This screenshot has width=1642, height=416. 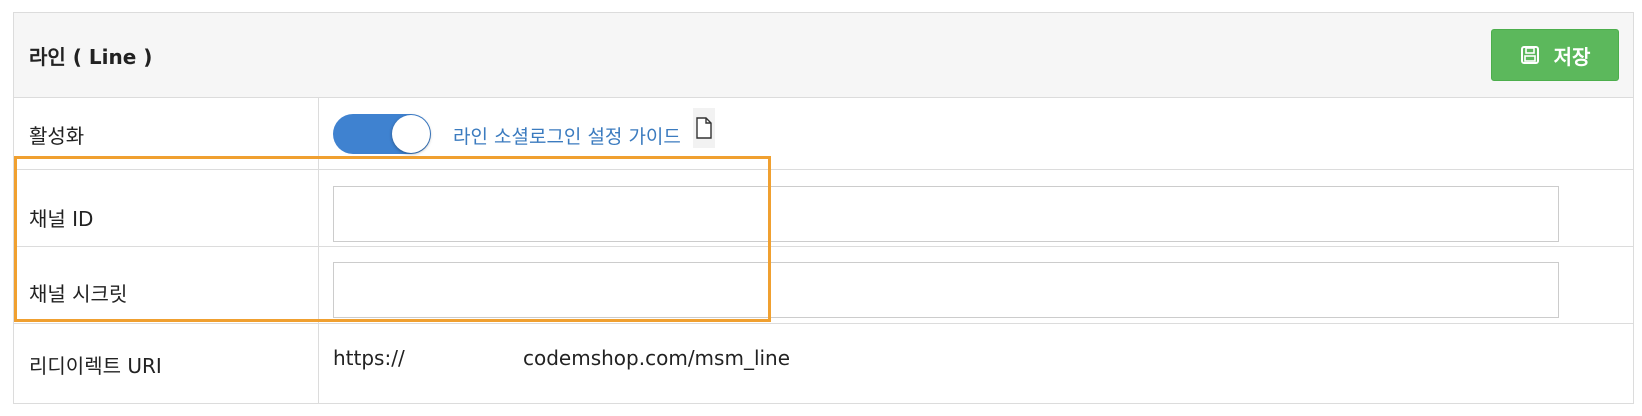 What do you see at coordinates (91, 57) in the screenshot?
I see `panel-title: 라인 ( Line )` at bounding box center [91, 57].